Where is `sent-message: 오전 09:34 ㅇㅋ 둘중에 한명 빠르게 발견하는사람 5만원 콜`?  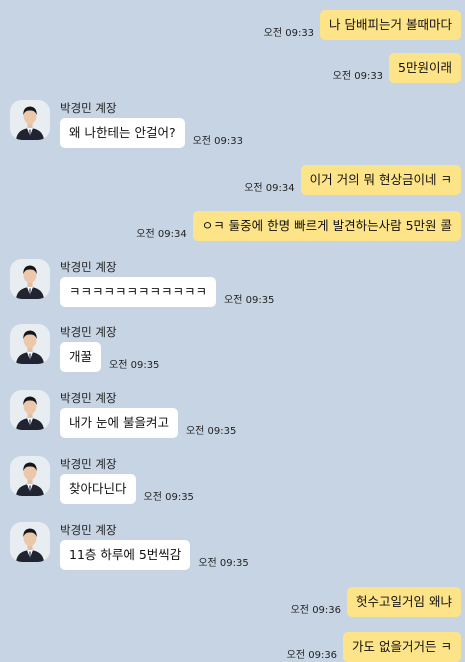 sent-message: 오전 09:34 ㅇㅋ 둘중에 한명 빠르게 발견하는사람 5만원 콜 is located at coordinates (232, 226).